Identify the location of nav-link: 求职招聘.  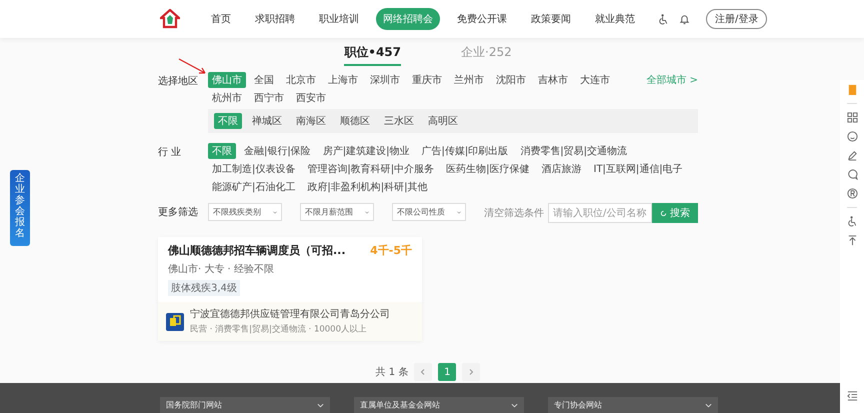
(275, 19).